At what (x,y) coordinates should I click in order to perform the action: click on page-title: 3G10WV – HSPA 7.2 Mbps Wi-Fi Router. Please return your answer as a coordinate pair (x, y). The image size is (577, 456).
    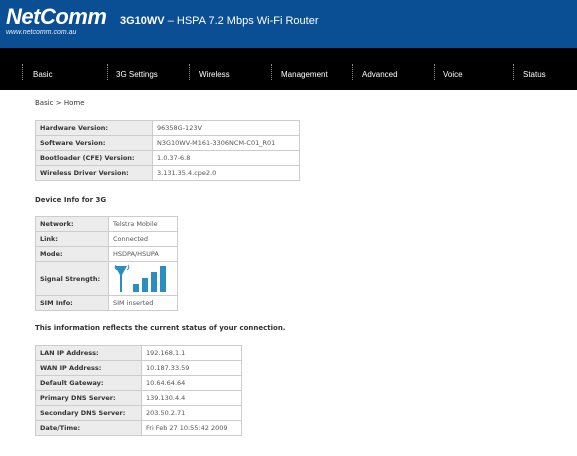
    Looking at the image, I should click on (219, 21).